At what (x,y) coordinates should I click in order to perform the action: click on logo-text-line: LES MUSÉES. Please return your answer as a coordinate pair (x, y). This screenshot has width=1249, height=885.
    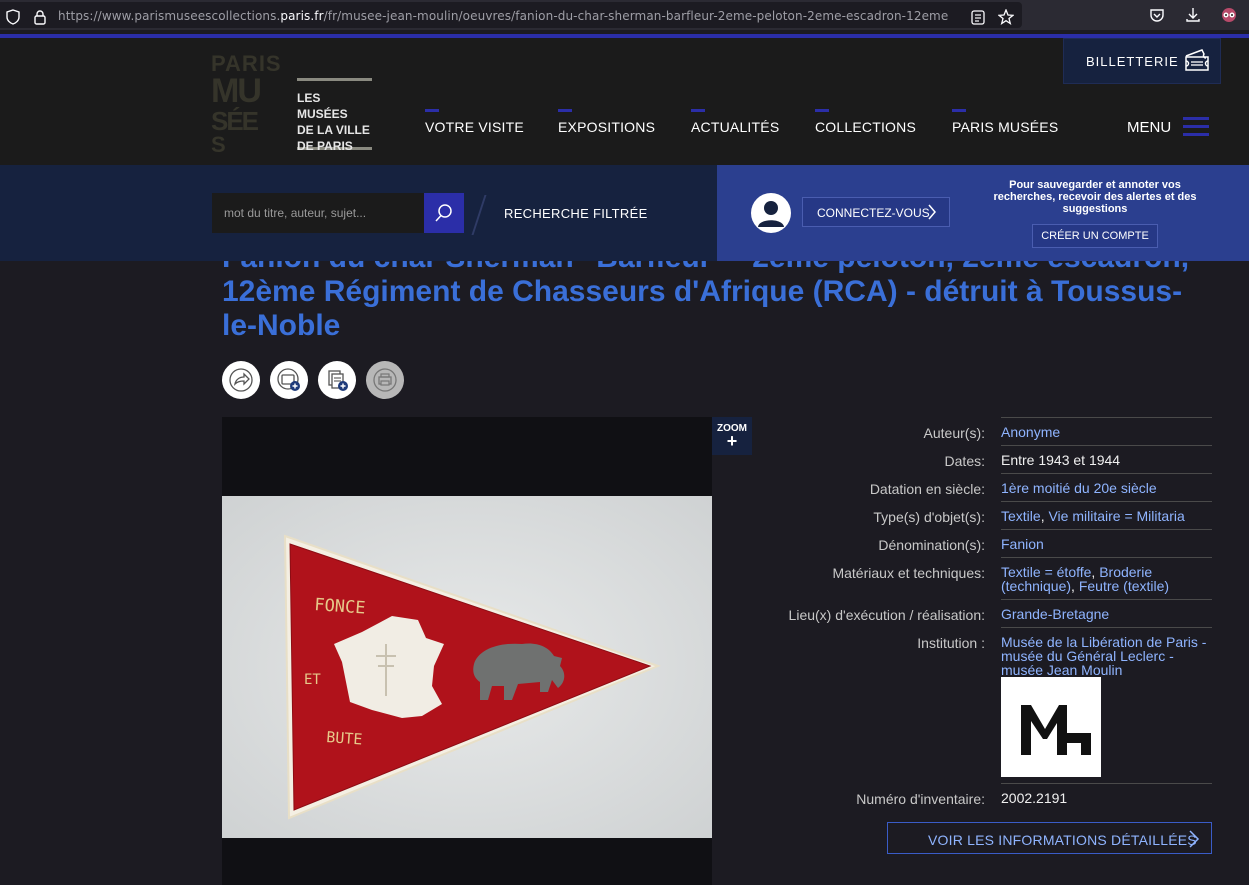
    Looking at the image, I should click on (322, 106).